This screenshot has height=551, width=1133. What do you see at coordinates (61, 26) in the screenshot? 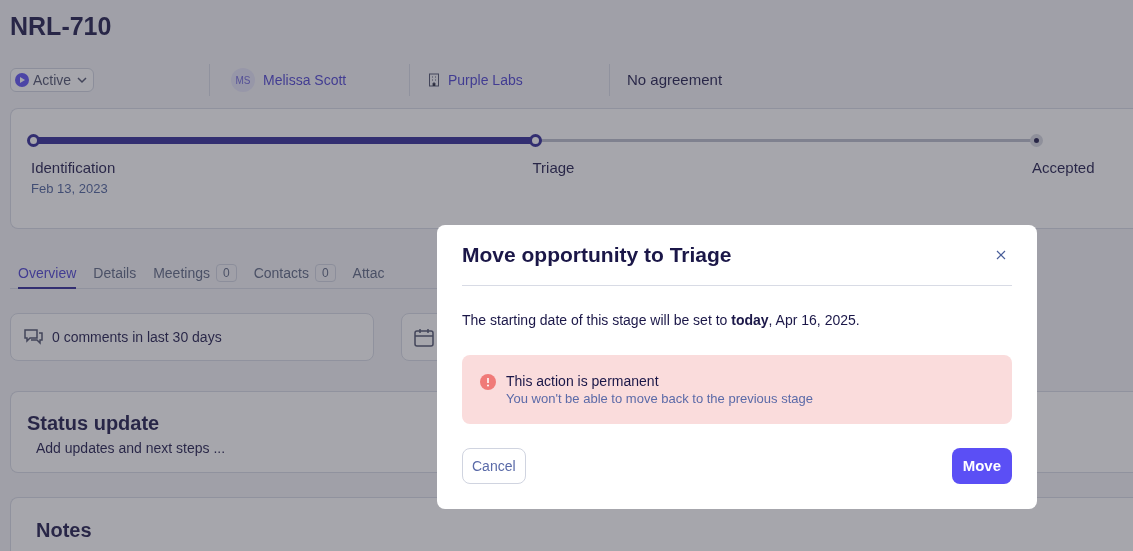
I see `page-title: NRL-710` at bounding box center [61, 26].